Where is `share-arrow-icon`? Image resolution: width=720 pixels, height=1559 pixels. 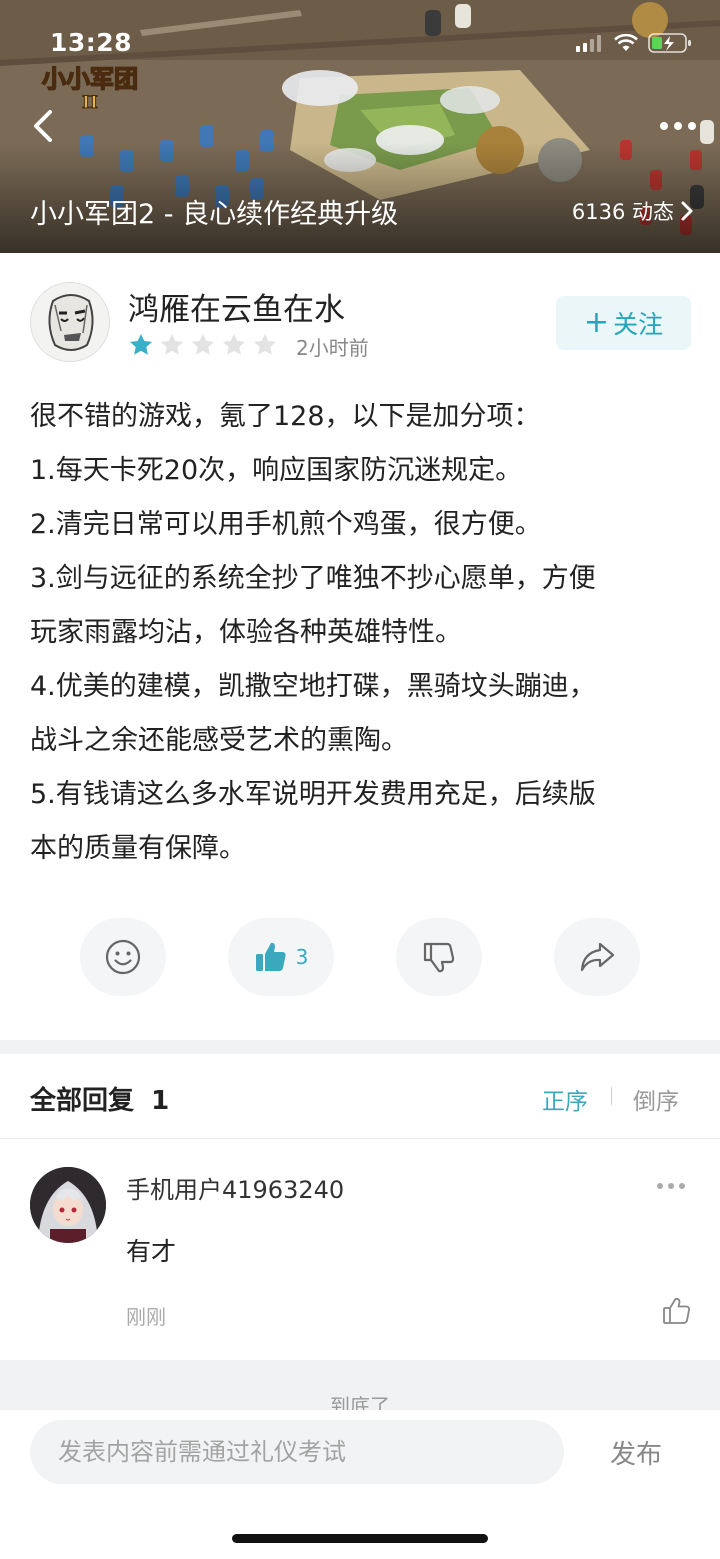 share-arrow-icon is located at coordinates (597, 957).